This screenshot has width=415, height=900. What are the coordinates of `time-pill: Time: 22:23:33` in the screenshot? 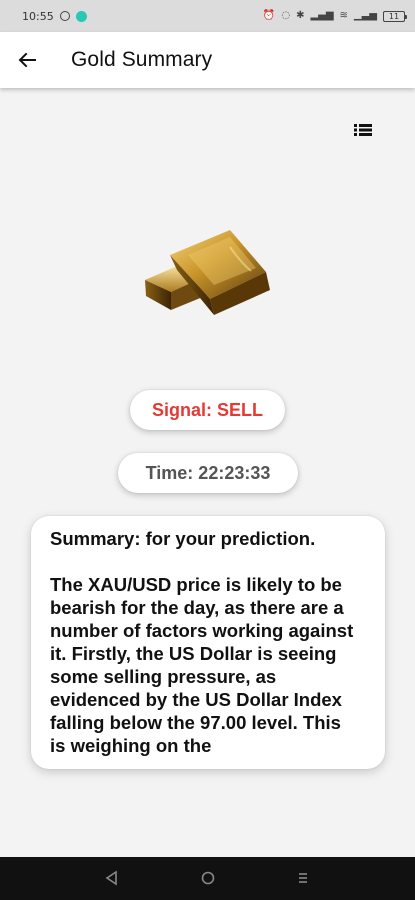 It's located at (208, 473).